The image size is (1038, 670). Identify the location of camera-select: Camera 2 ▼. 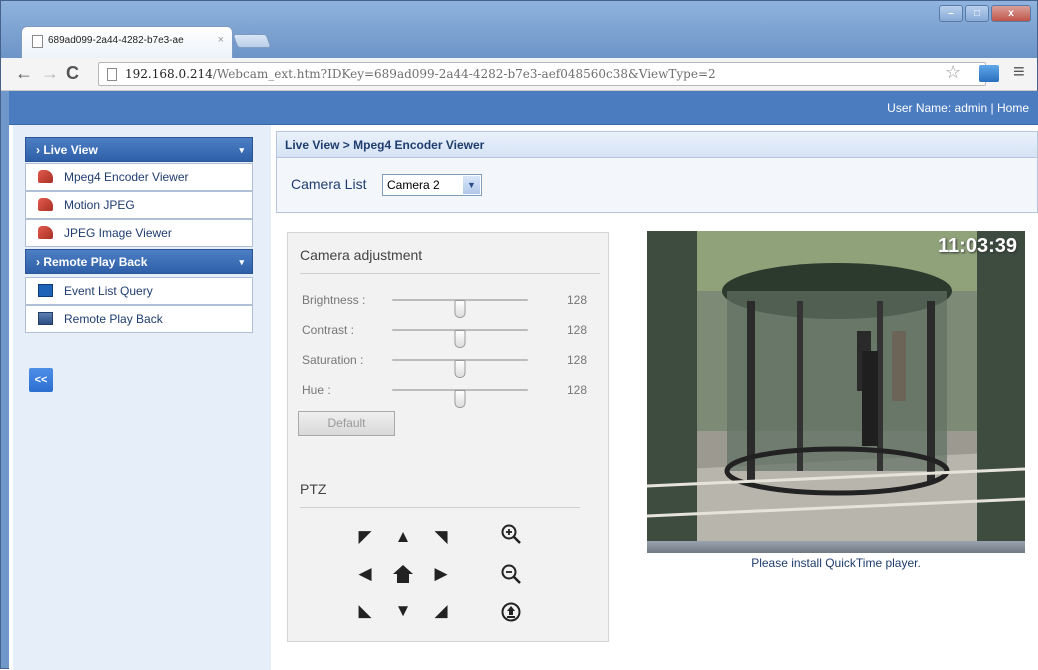
(432, 185).